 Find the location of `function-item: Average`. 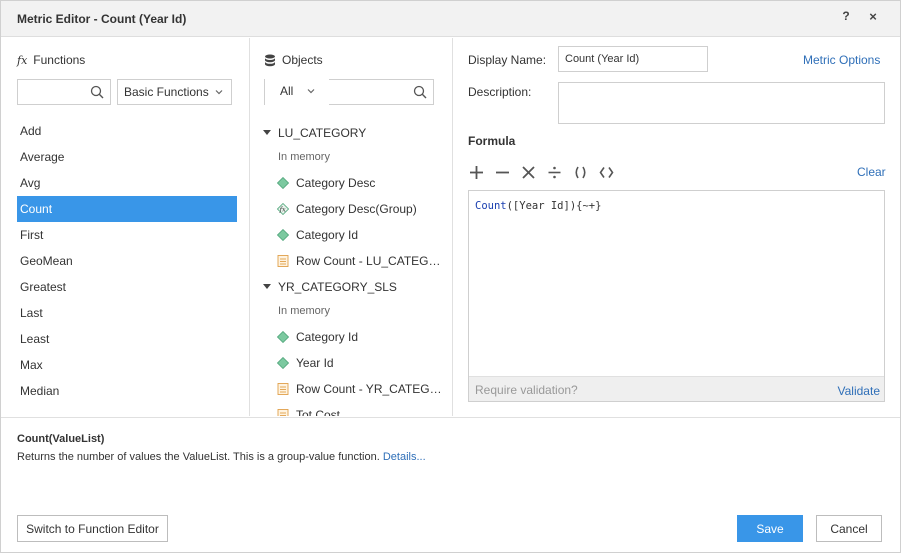

function-item: Average is located at coordinates (127, 157).